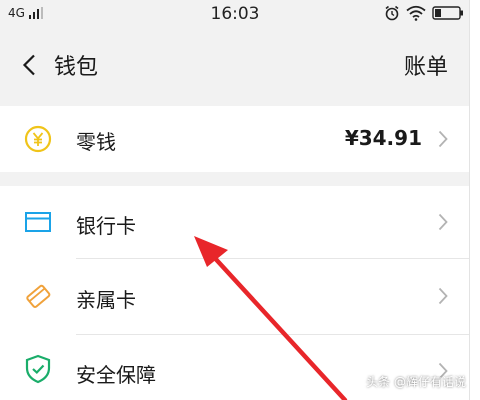  What do you see at coordinates (116, 375) in the screenshot?
I see `list-item-label: 安全保障` at bounding box center [116, 375].